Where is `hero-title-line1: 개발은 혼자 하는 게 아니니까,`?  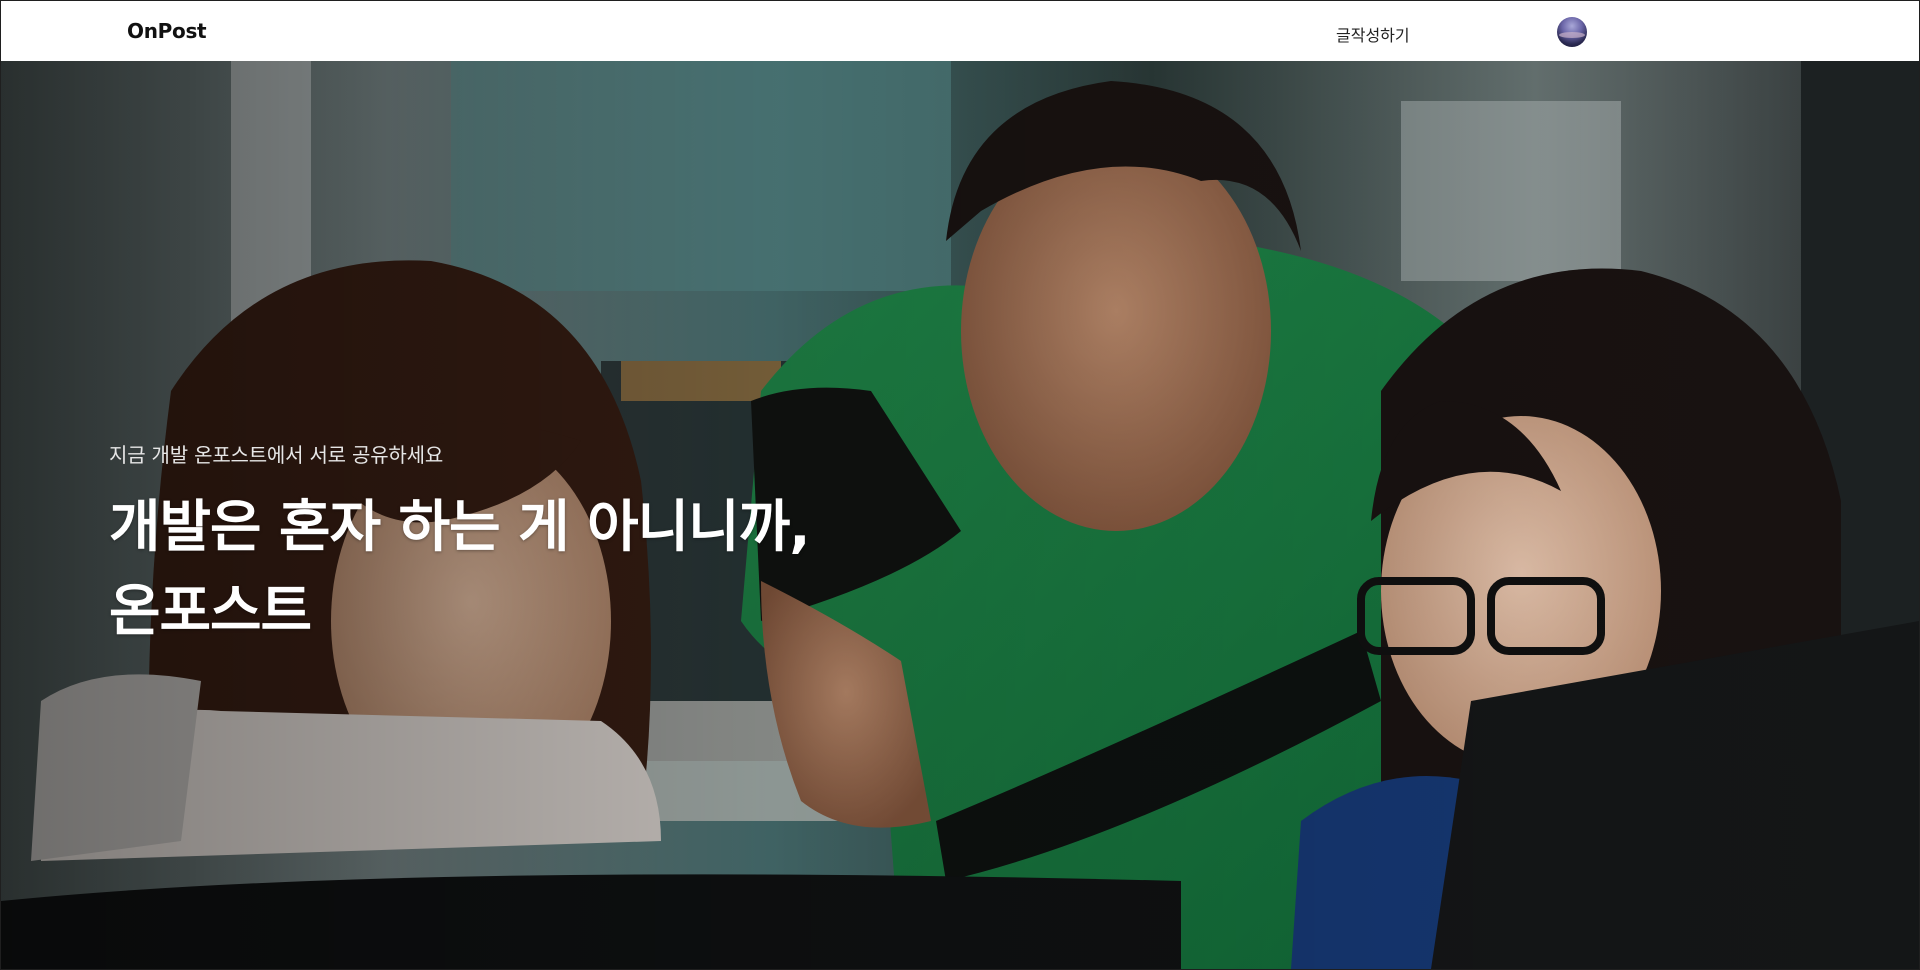 hero-title-line1: 개발은 혼자 하는 게 아니니까, is located at coordinates (459, 527).